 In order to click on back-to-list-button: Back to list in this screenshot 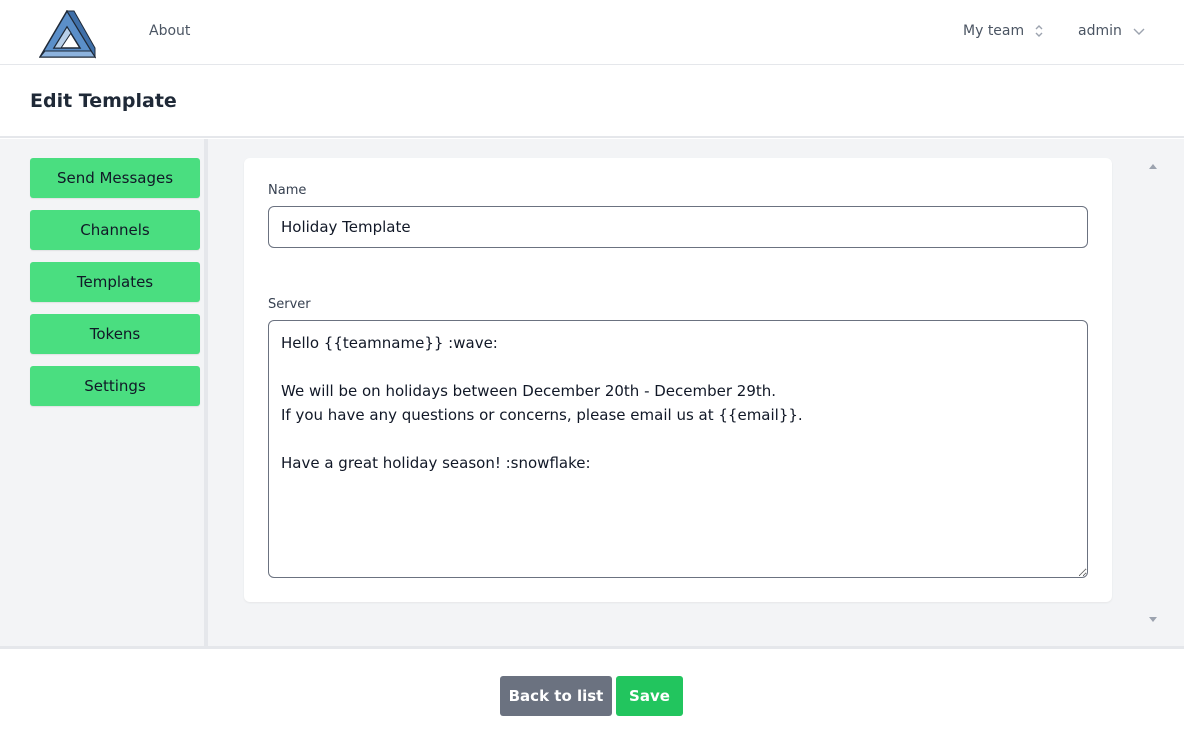, I will do `click(556, 696)`.